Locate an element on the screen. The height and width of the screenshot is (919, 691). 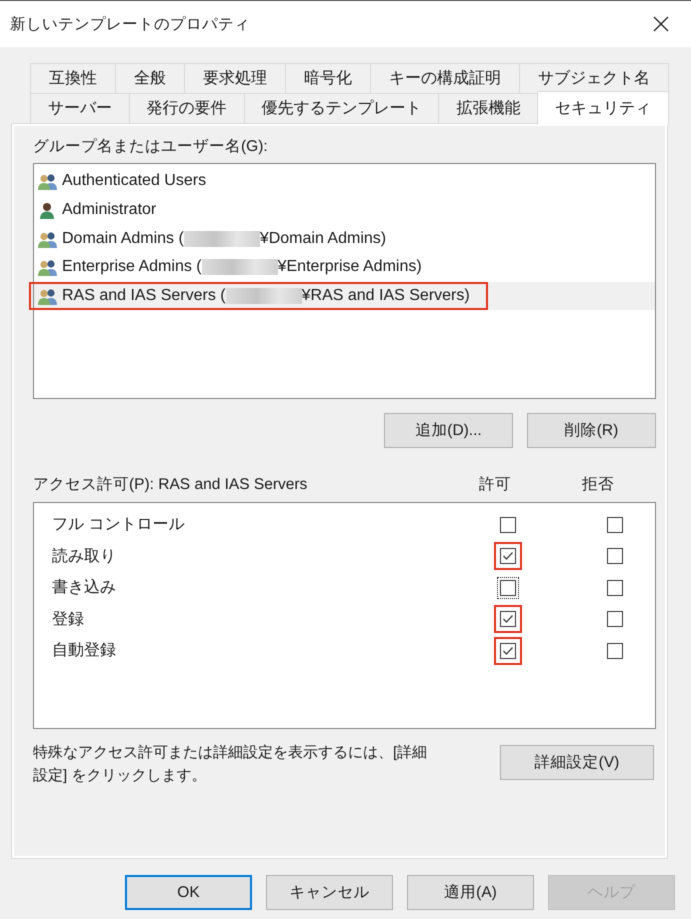
dialog-button: OK is located at coordinates (188, 892).